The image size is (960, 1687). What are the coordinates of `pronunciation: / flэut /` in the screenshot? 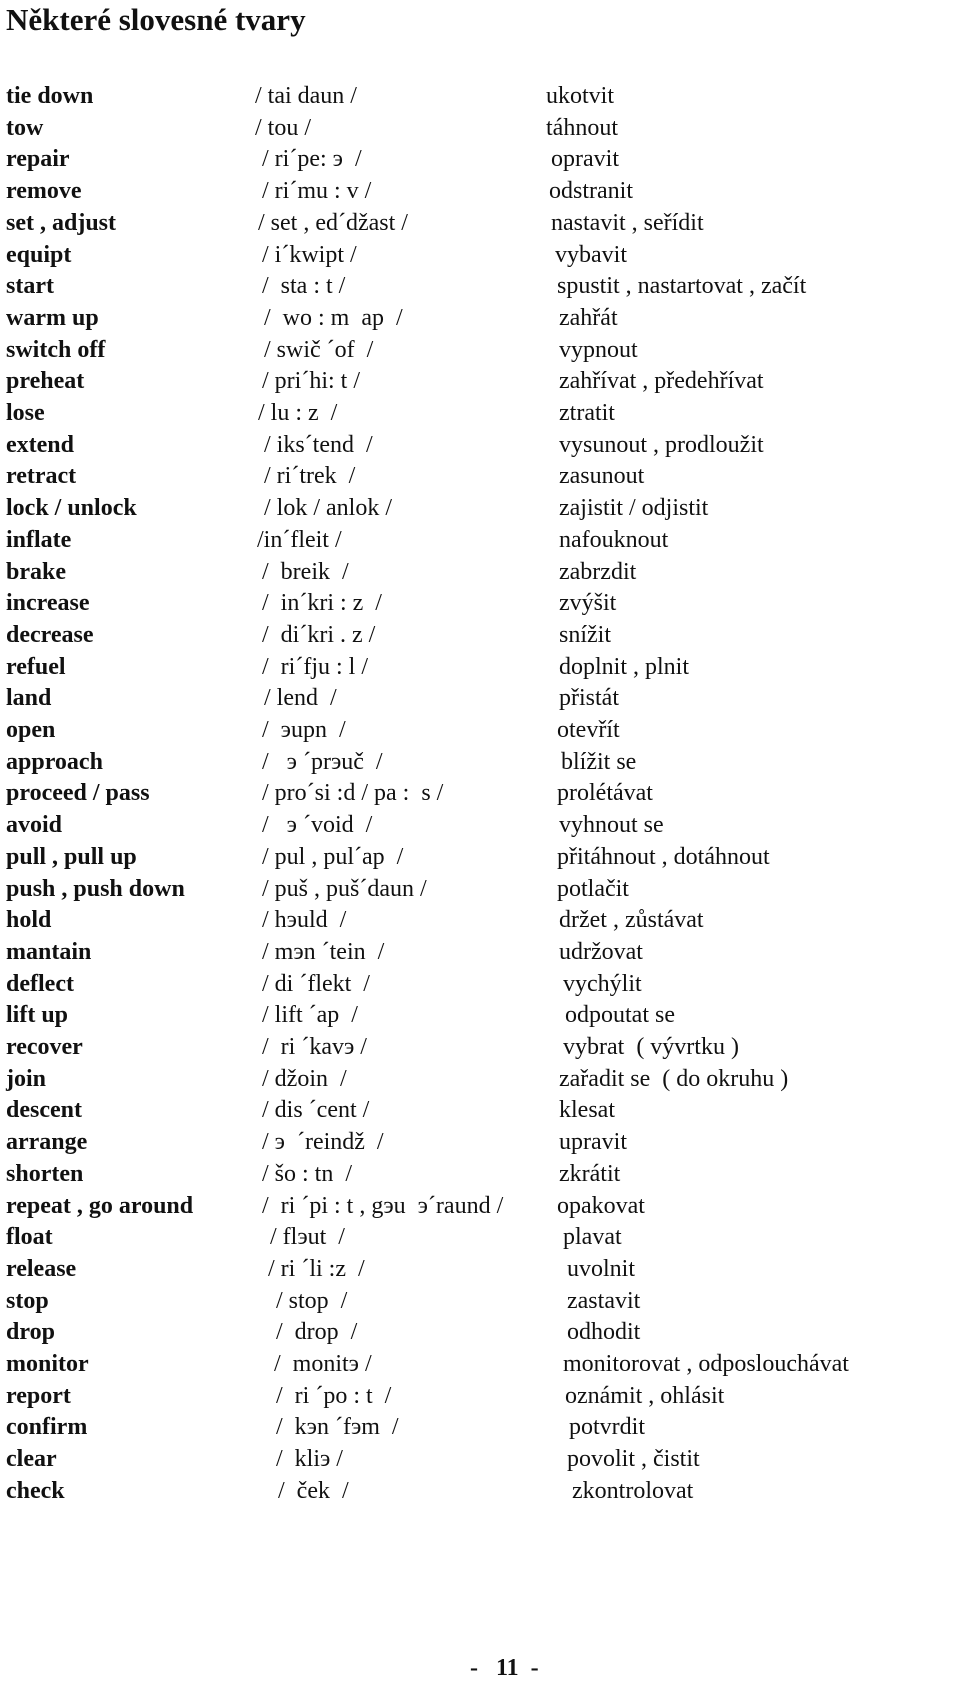 It's located at (307, 1237).